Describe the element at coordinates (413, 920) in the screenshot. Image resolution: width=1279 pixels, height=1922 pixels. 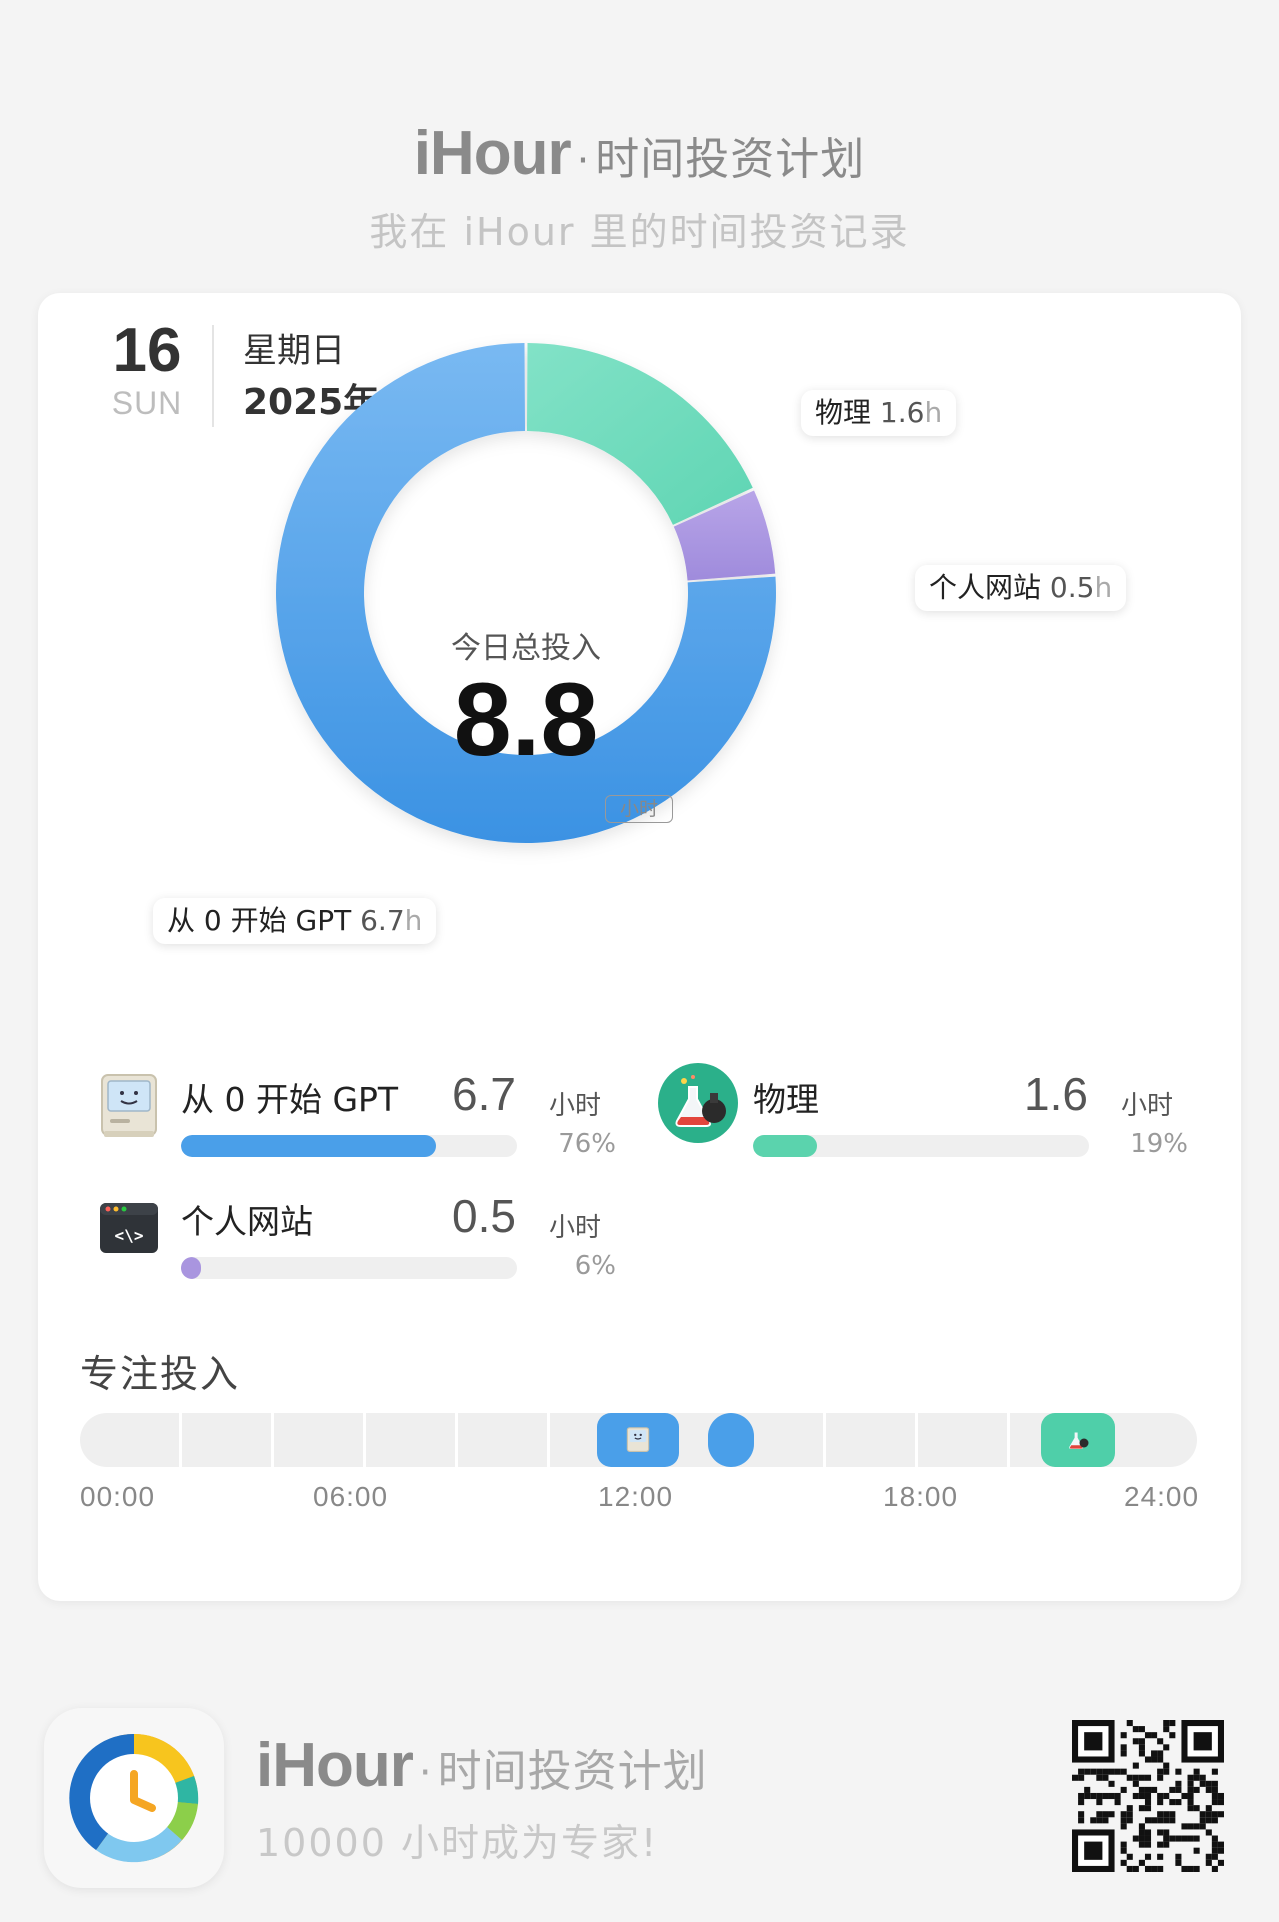
I see `slice-label-unit: h` at that location.